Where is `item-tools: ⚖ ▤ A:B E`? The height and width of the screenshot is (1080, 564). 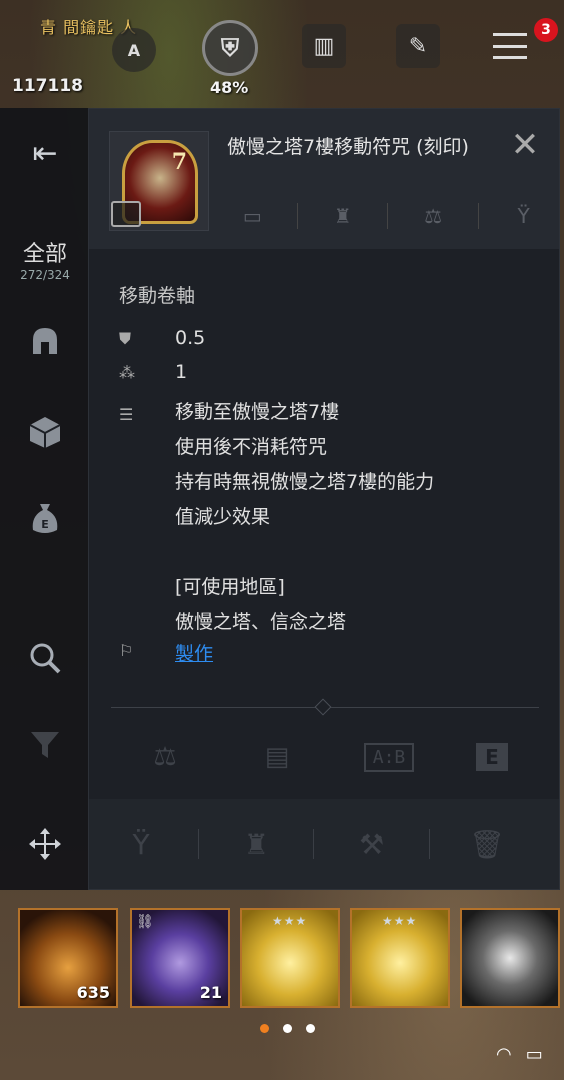
item-tools: ⚖ ▤ A:B E is located at coordinates (324, 757).